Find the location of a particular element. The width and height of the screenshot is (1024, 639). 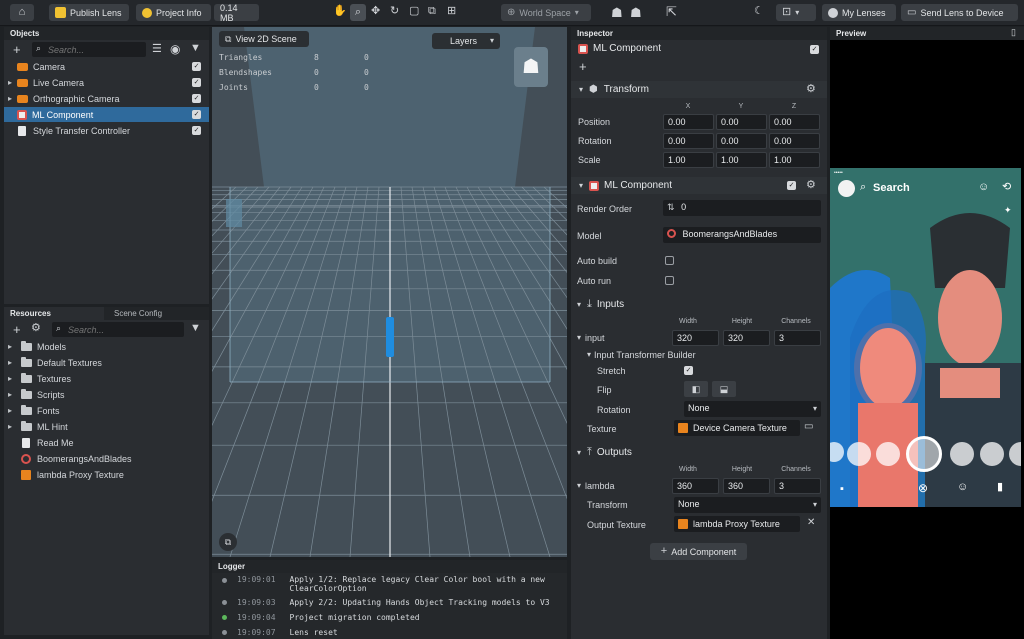

resource-row-scripts: ▸ Scripts is located at coordinates (106, 394).